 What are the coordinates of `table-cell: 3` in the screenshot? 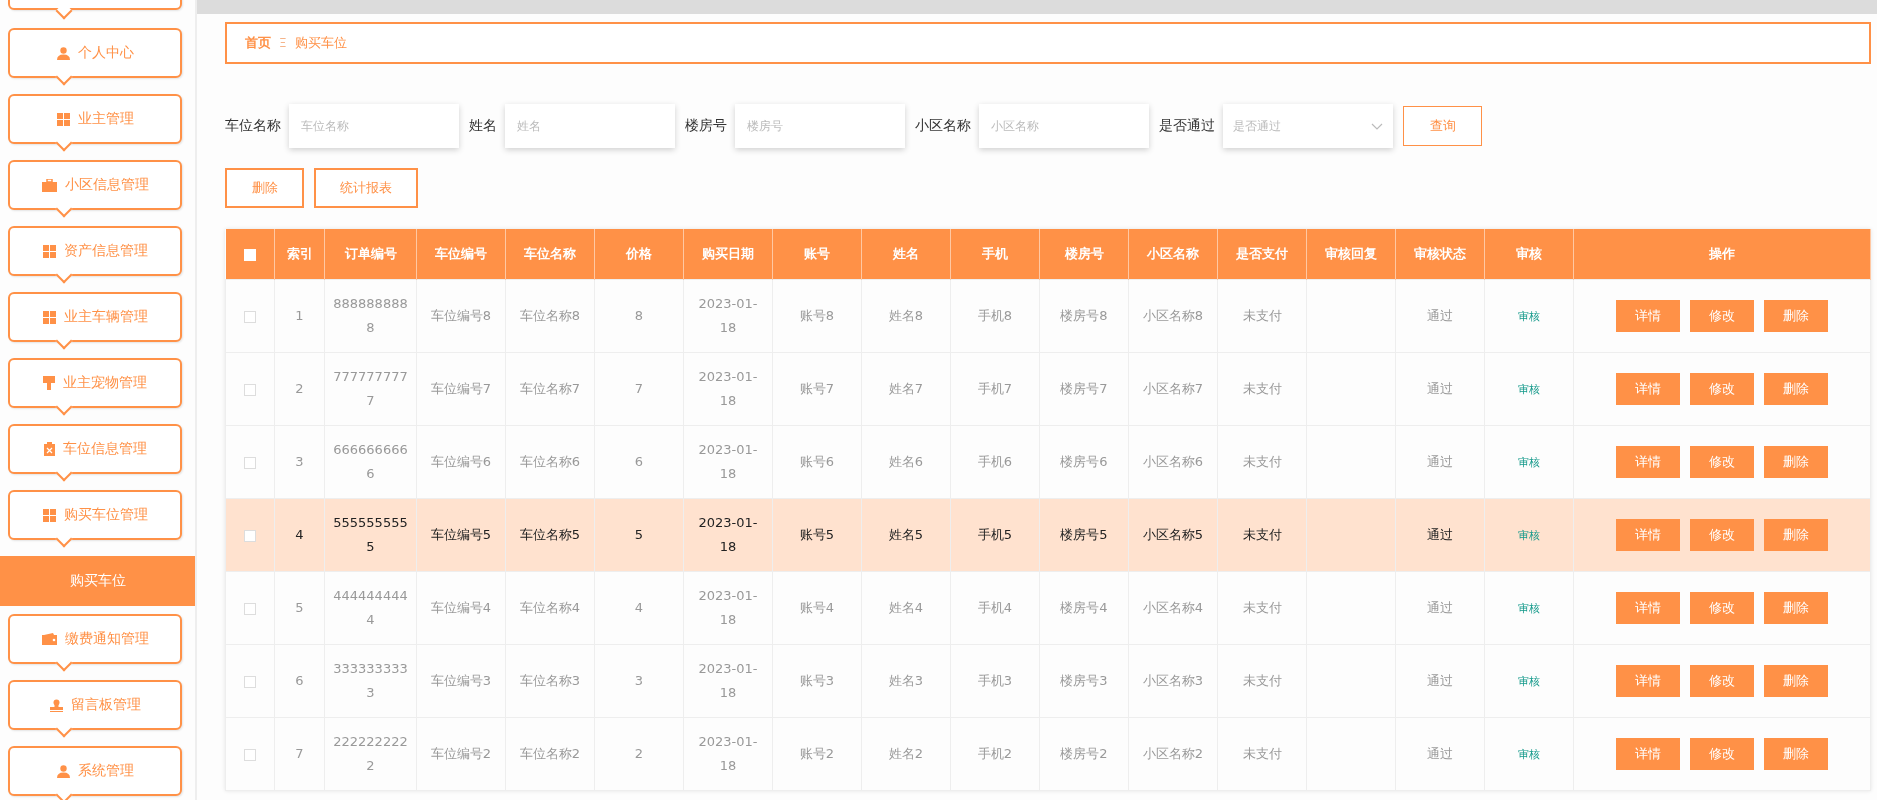 It's located at (639, 681).